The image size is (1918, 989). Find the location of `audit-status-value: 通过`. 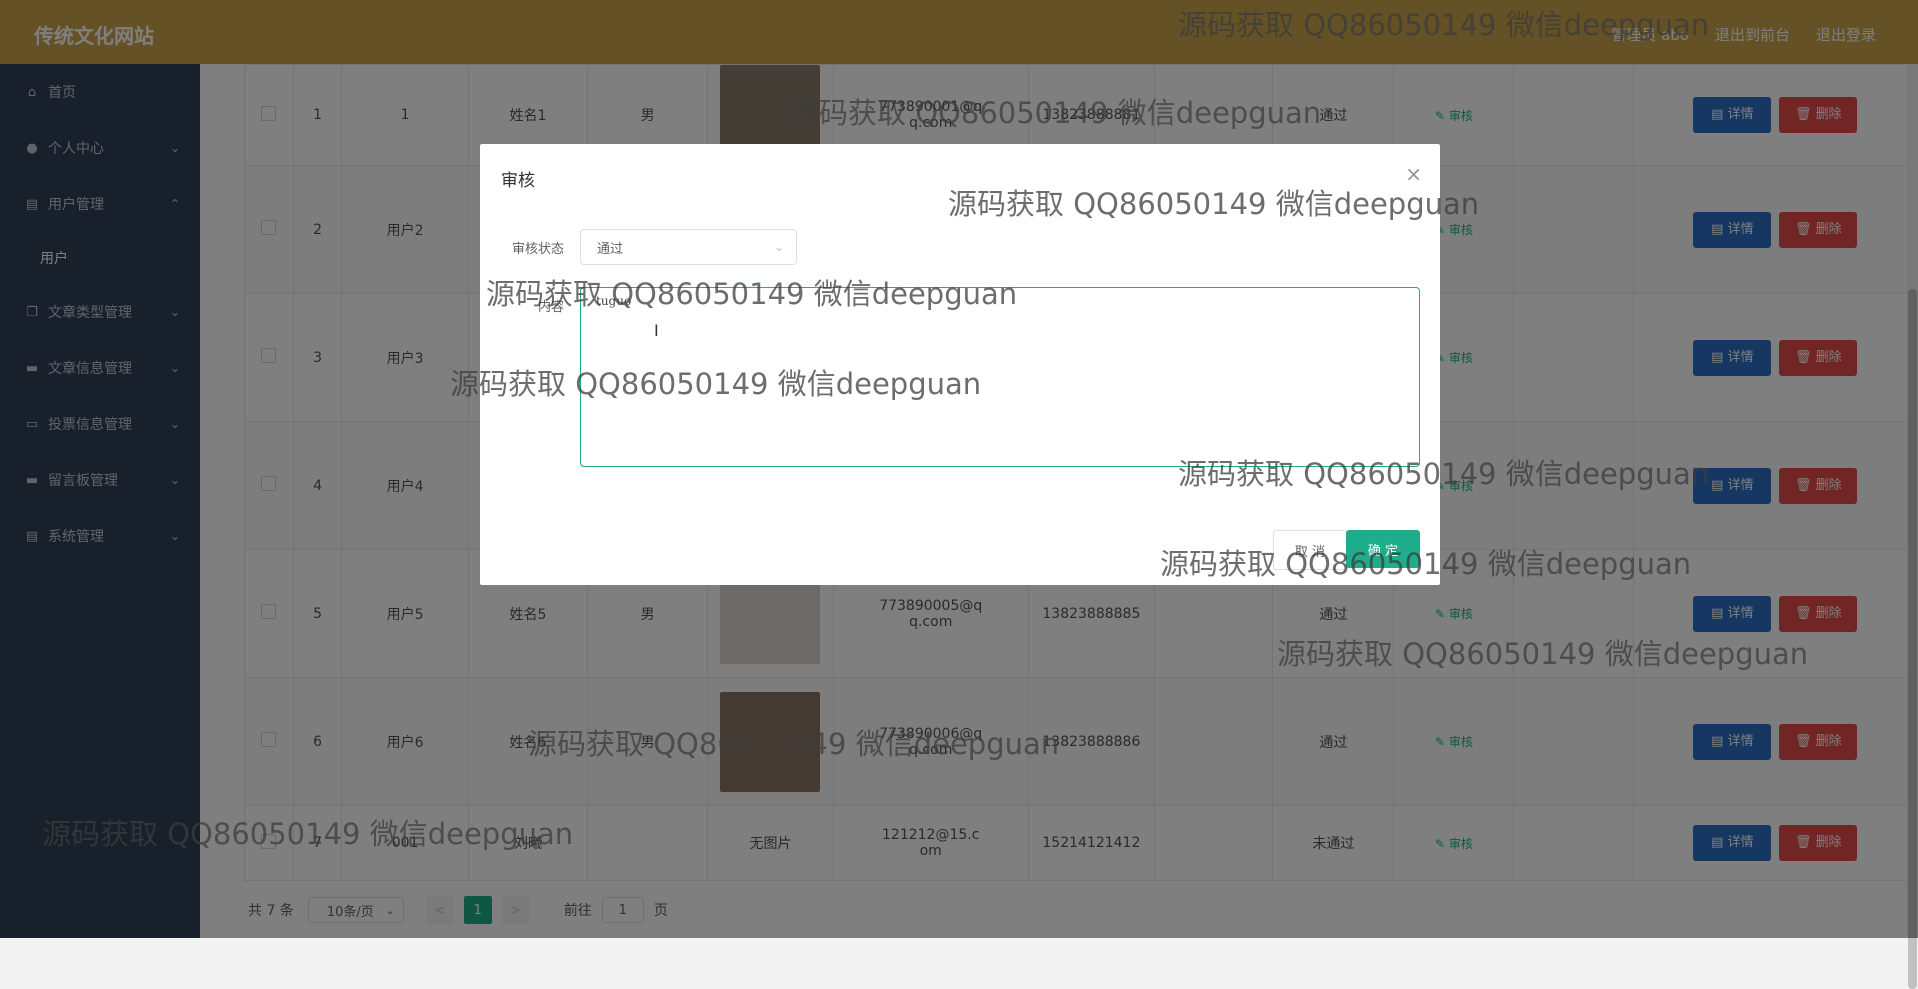

audit-status-value: 通过 is located at coordinates (610, 249).